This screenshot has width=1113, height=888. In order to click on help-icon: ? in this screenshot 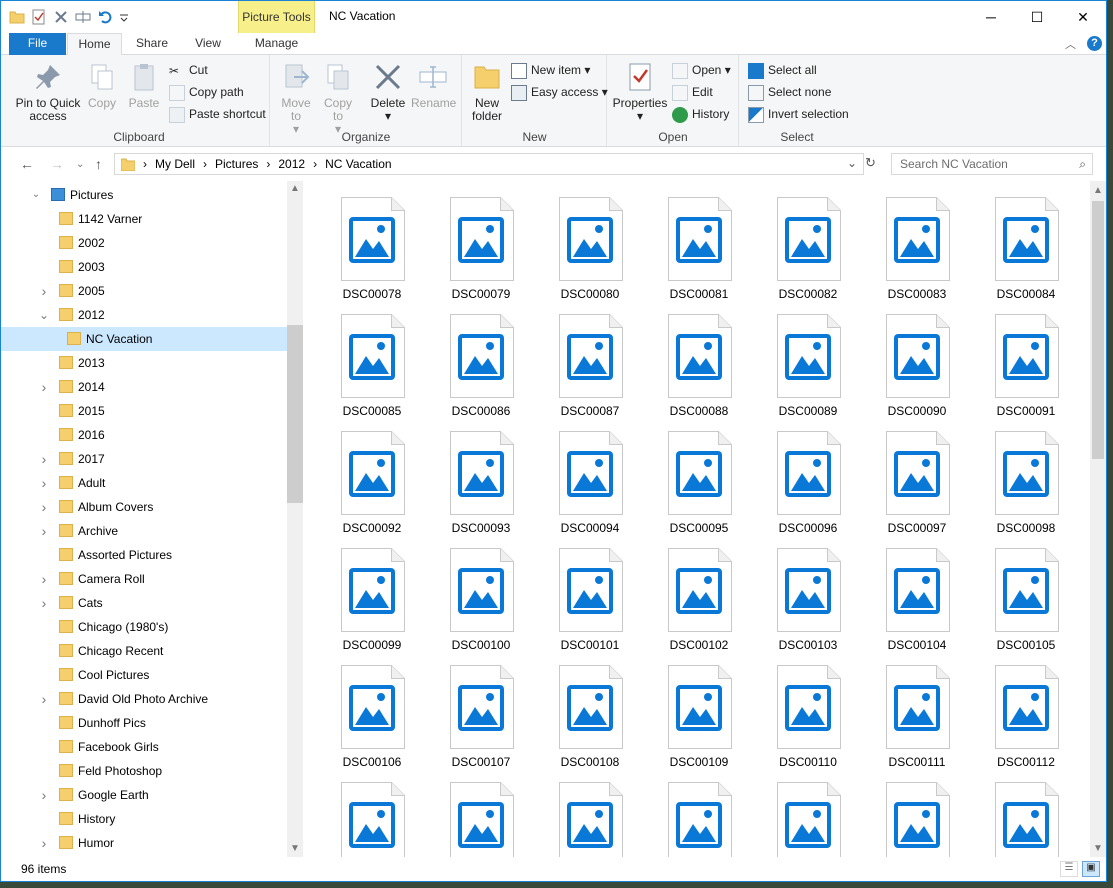, I will do `click(1094, 43)`.